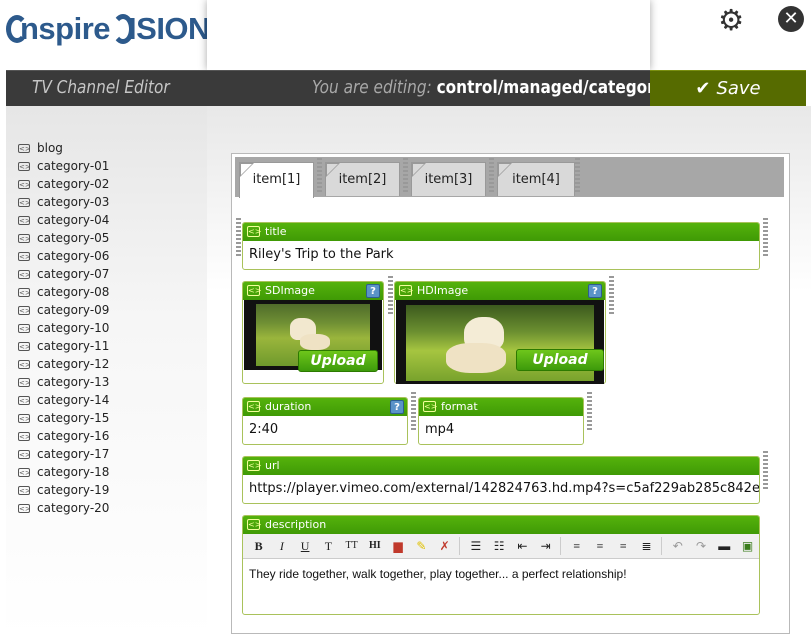 The image size is (811, 637). I want to click on sidebar-item-label: category-08, so click(73, 292).